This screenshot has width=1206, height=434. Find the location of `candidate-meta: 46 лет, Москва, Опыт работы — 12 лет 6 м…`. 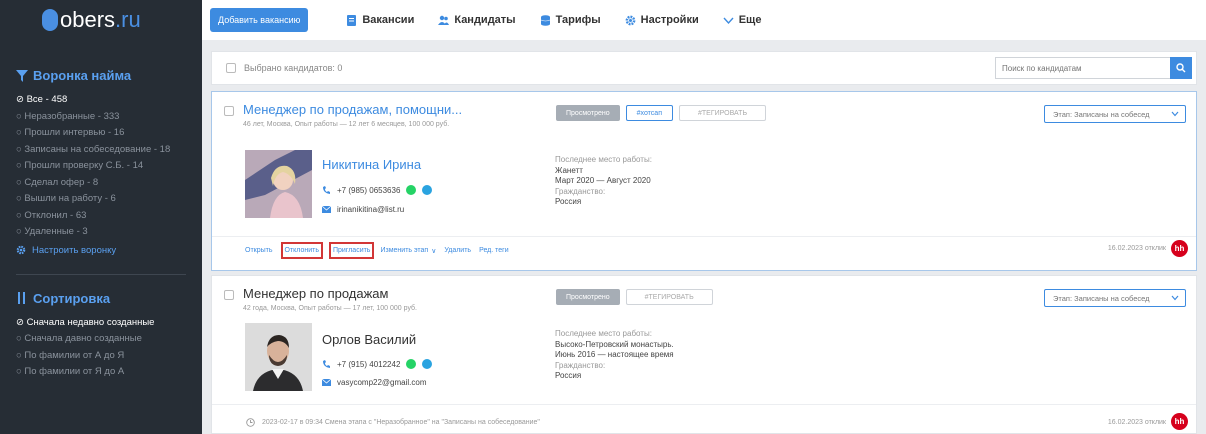

candidate-meta: 46 лет, Москва, Опыт работы — 12 лет 6 м… is located at coordinates (346, 124).